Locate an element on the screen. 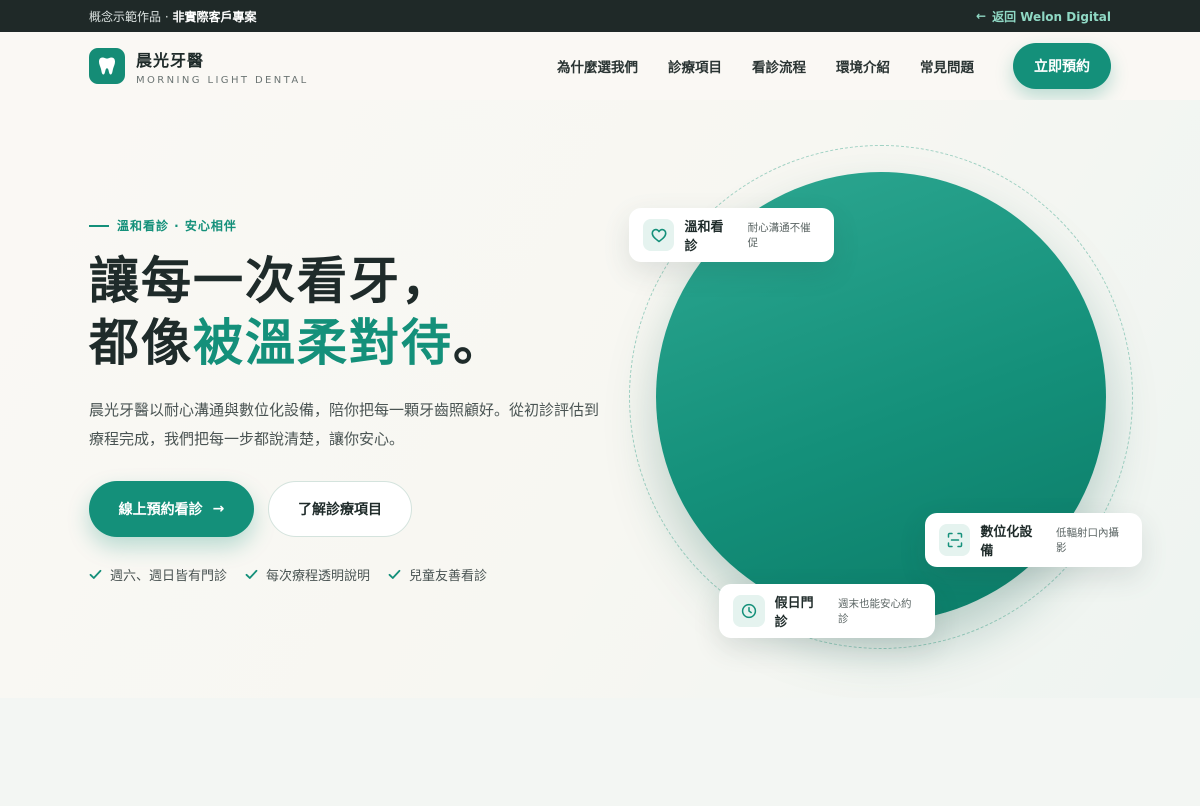 Image resolution: width=1200 pixels, height=806 pixels. arrow-right-icon: → is located at coordinates (218, 509).